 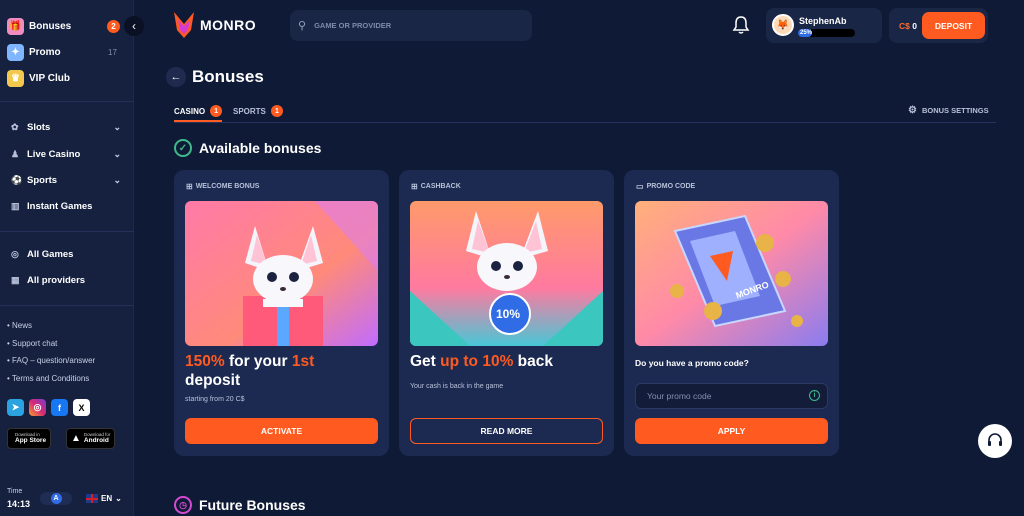 I want to click on providers-icon: ▦, so click(x=15, y=280).